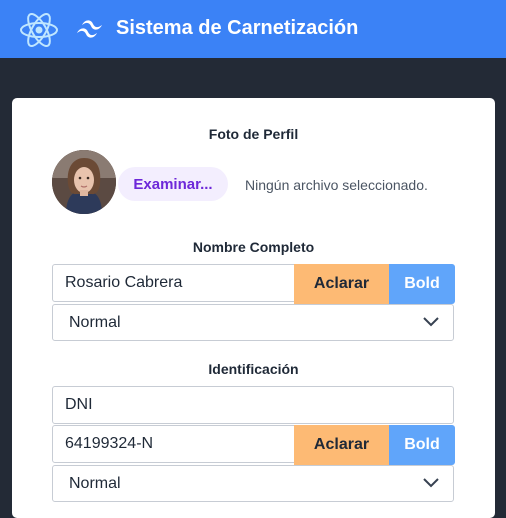 This screenshot has width=506, height=518. What do you see at coordinates (253, 284) in the screenshot?
I see `full-name-field: Rosario Cabrera Aclarar Bold` at bounding box center [253, 284].